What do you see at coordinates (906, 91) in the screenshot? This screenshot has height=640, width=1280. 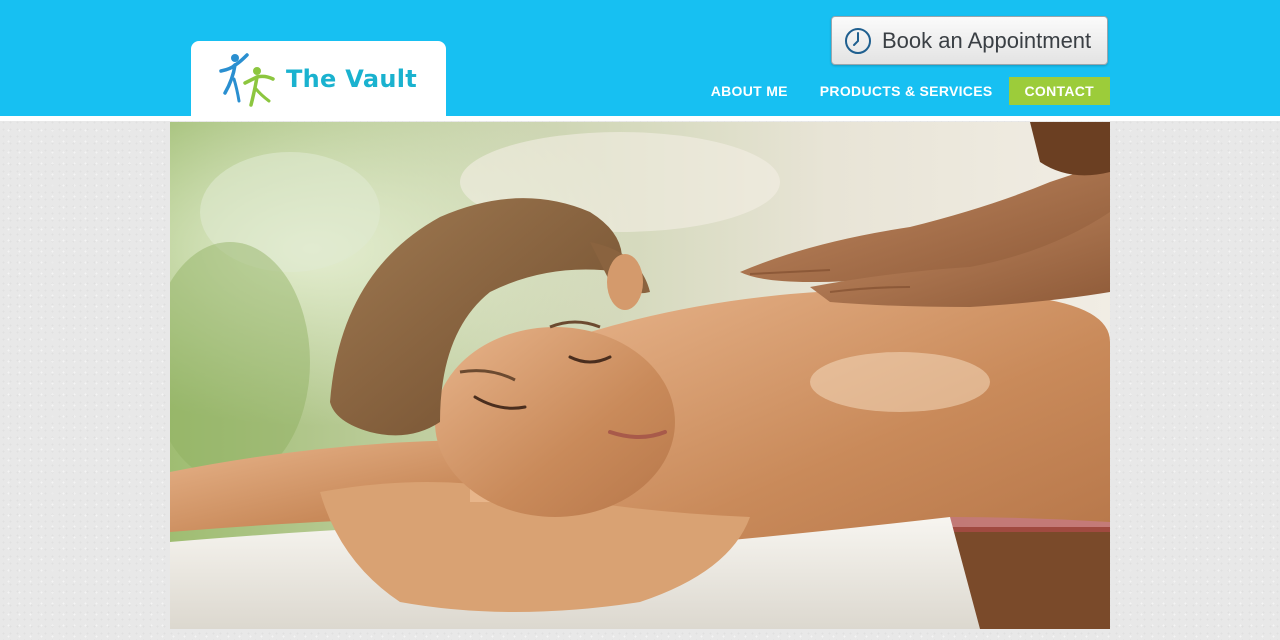 I see `nav-item-products-services: PRODUCTS & SERVICES` at bounding box center [906, 91].